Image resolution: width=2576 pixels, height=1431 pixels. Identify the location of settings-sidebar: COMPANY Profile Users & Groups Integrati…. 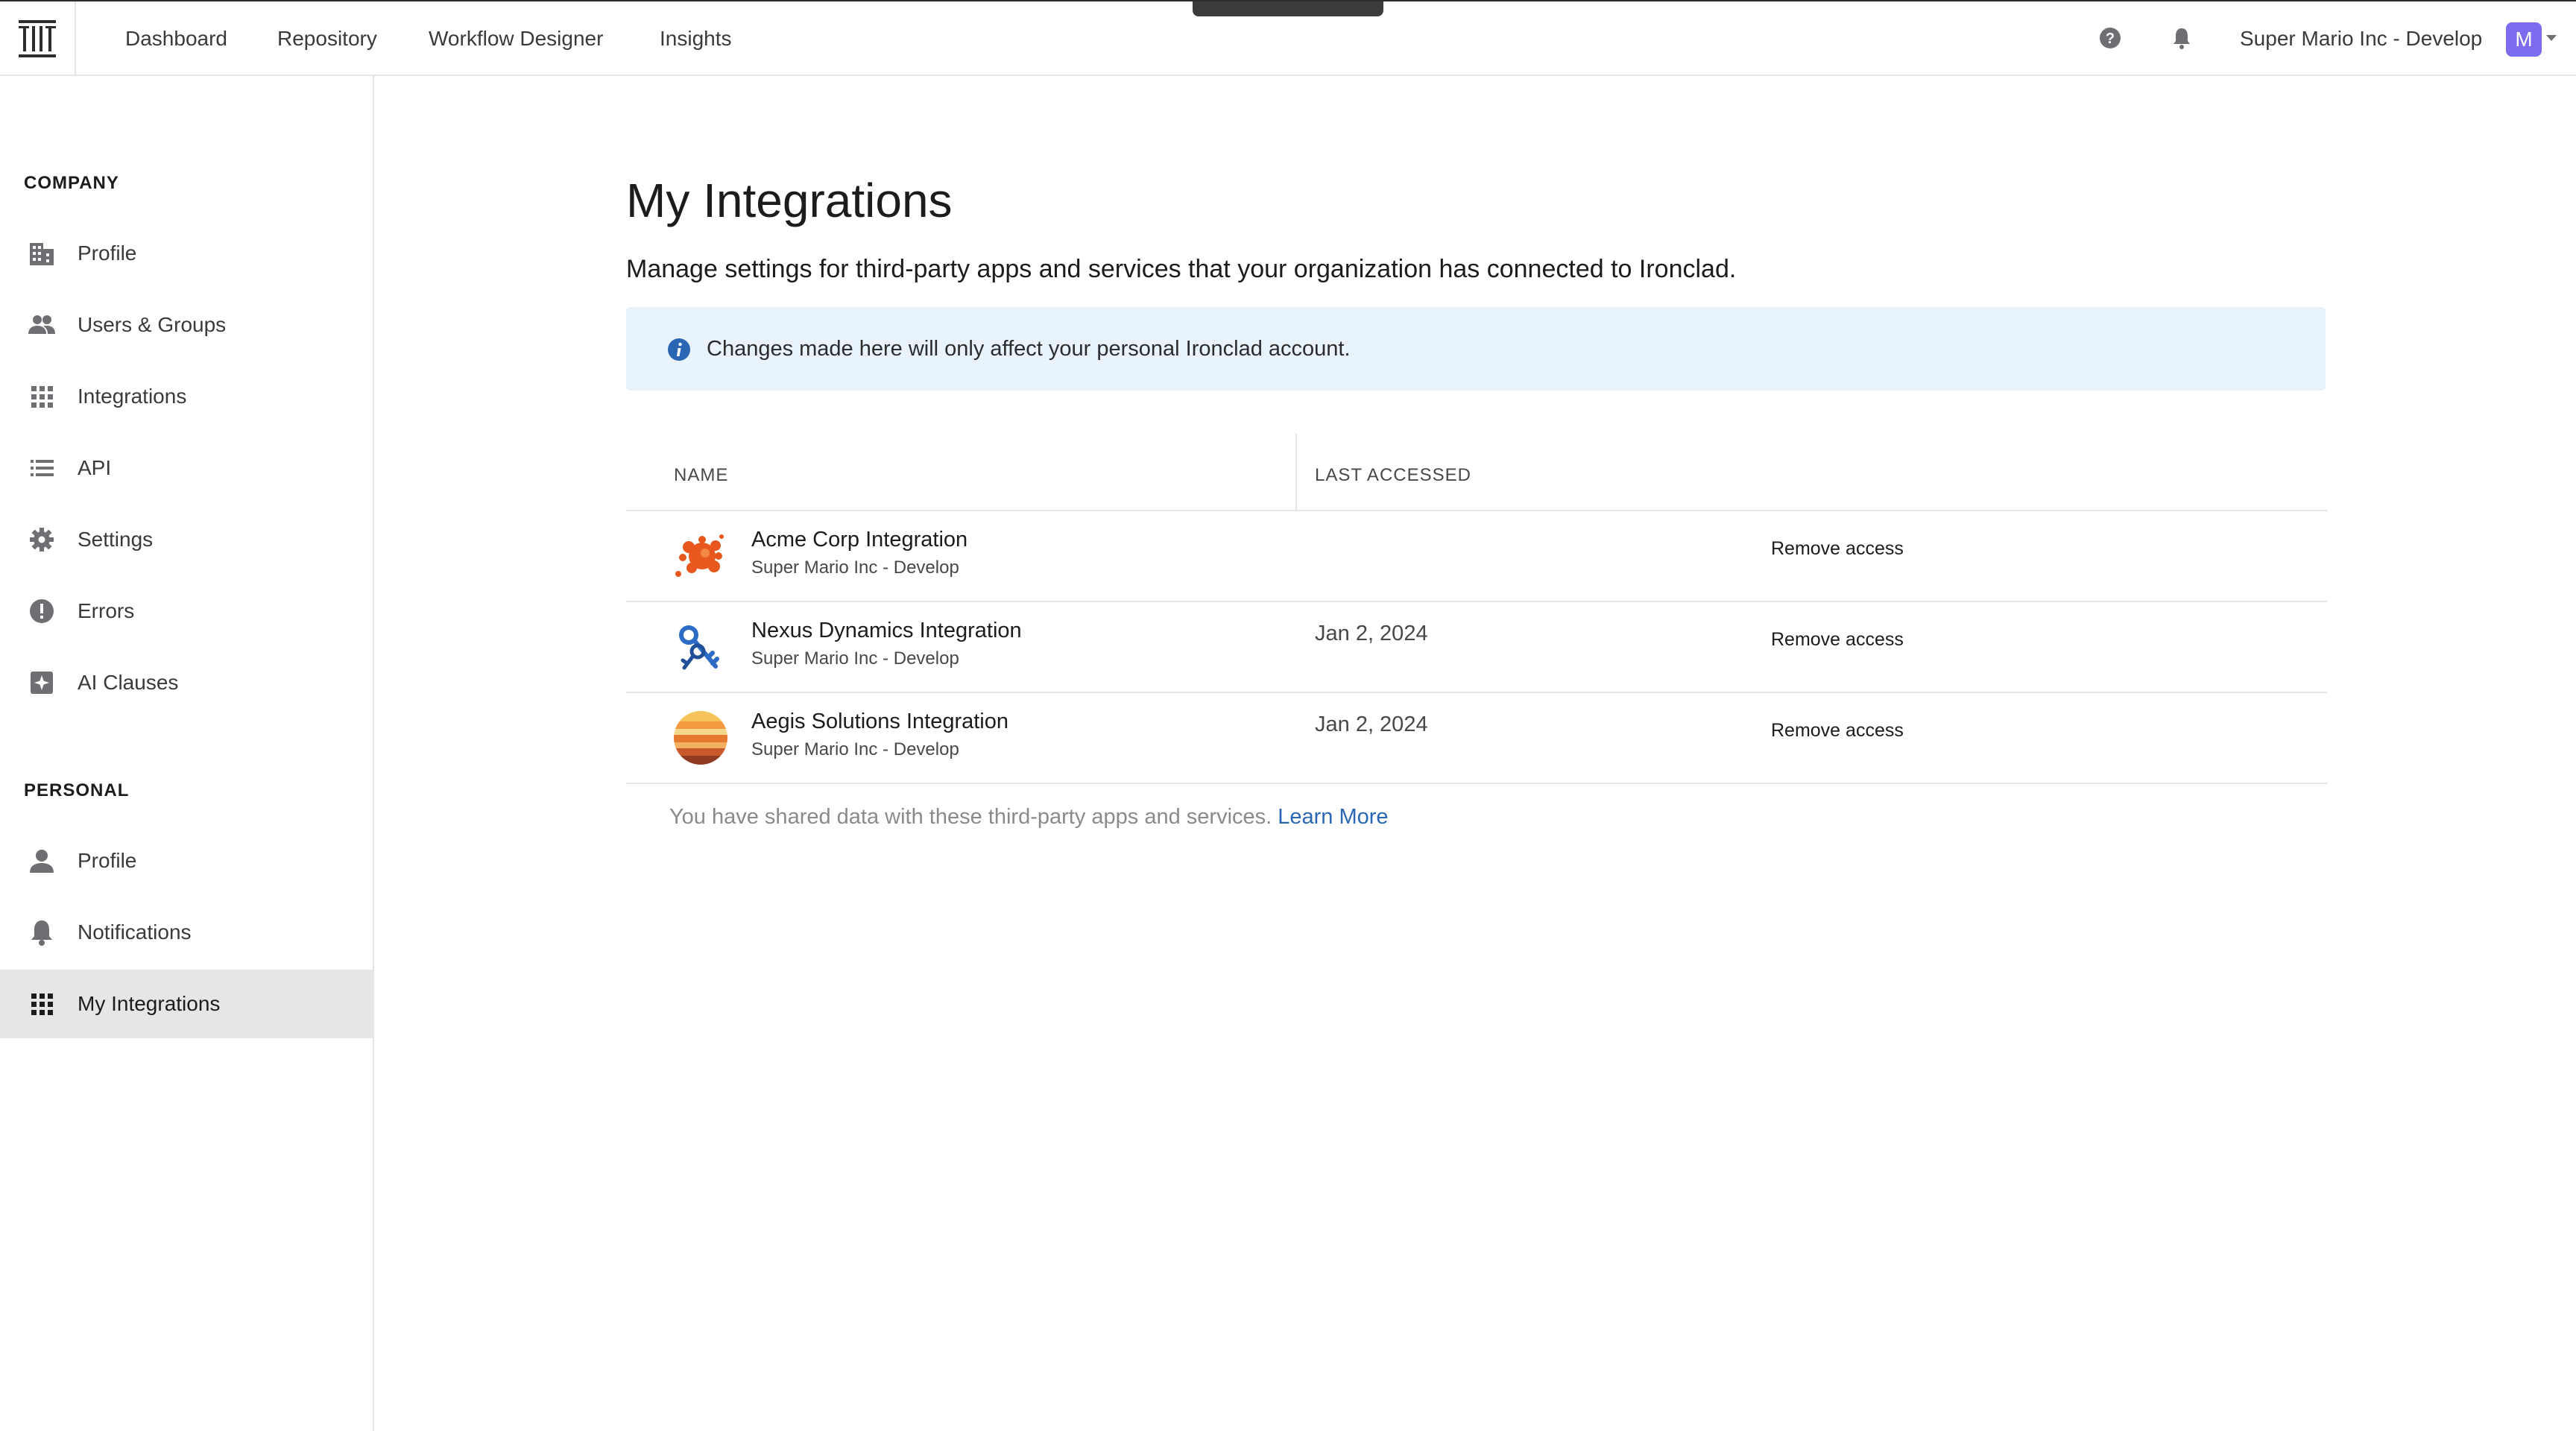
(187, 753).